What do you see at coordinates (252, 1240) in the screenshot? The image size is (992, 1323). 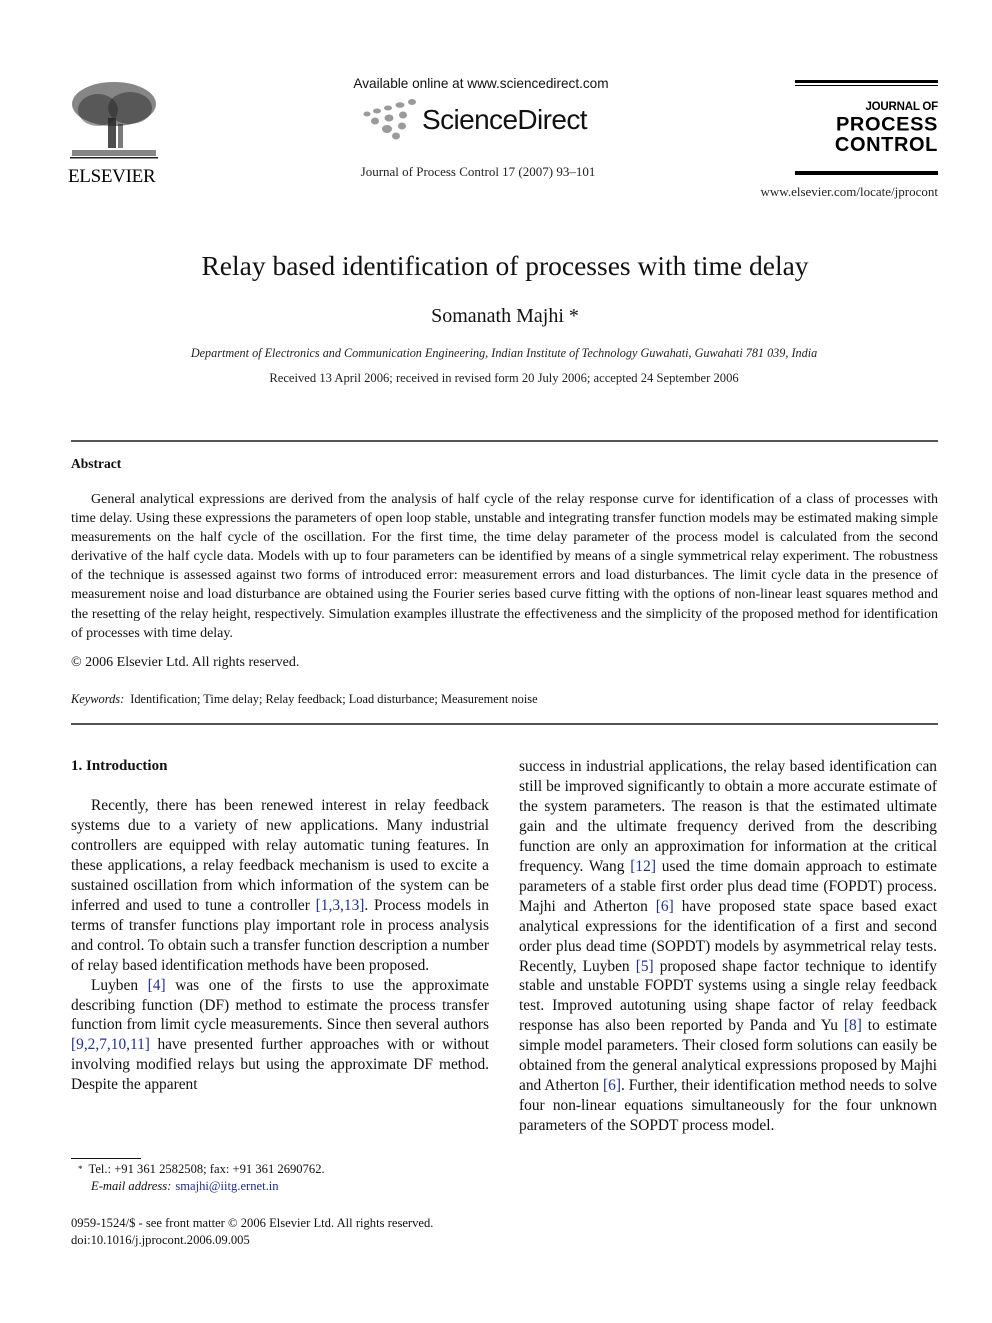 I see `doi-line: doi:10.1016/j.jprocont.2006.09.005` at bounding box center [252, 1240].